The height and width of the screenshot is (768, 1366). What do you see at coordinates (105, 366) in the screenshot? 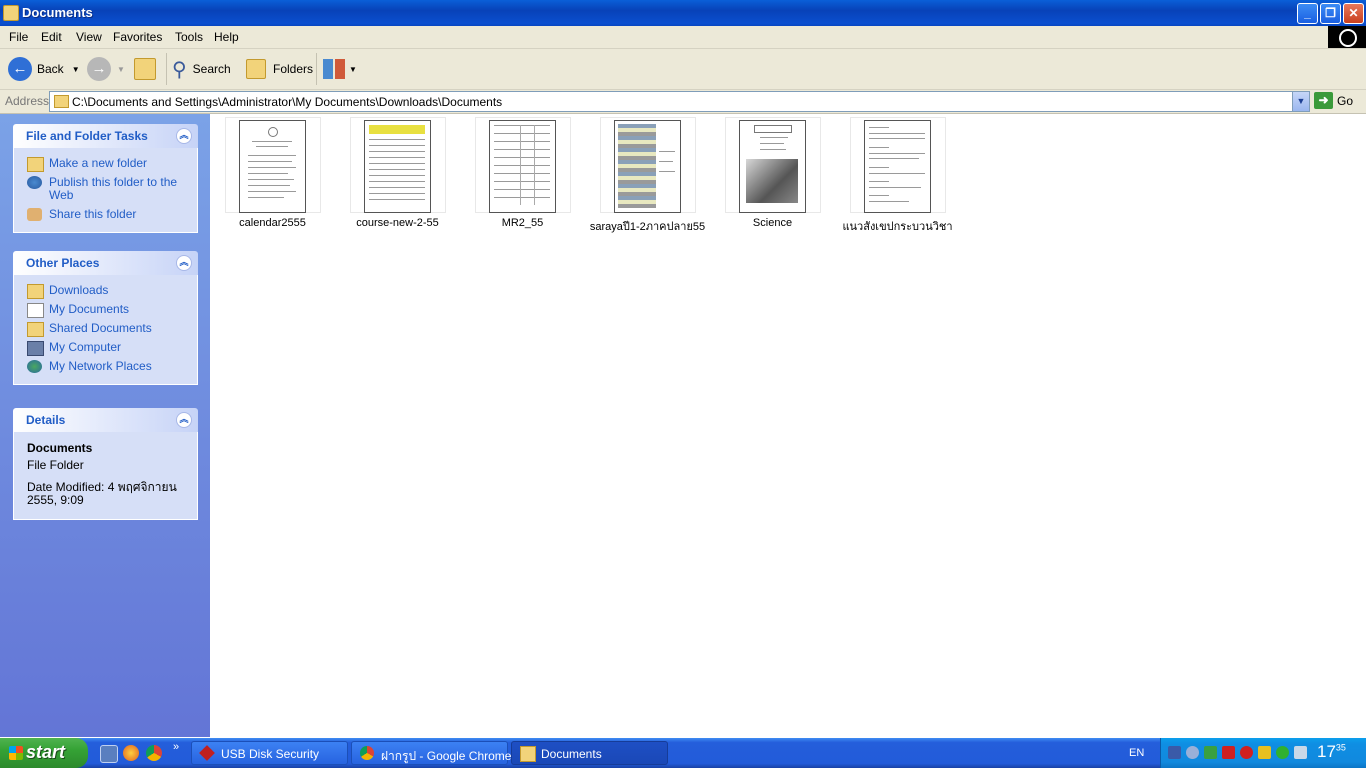
I see `place-my-network-places: My Network Places` at bounding box center [105, 366].